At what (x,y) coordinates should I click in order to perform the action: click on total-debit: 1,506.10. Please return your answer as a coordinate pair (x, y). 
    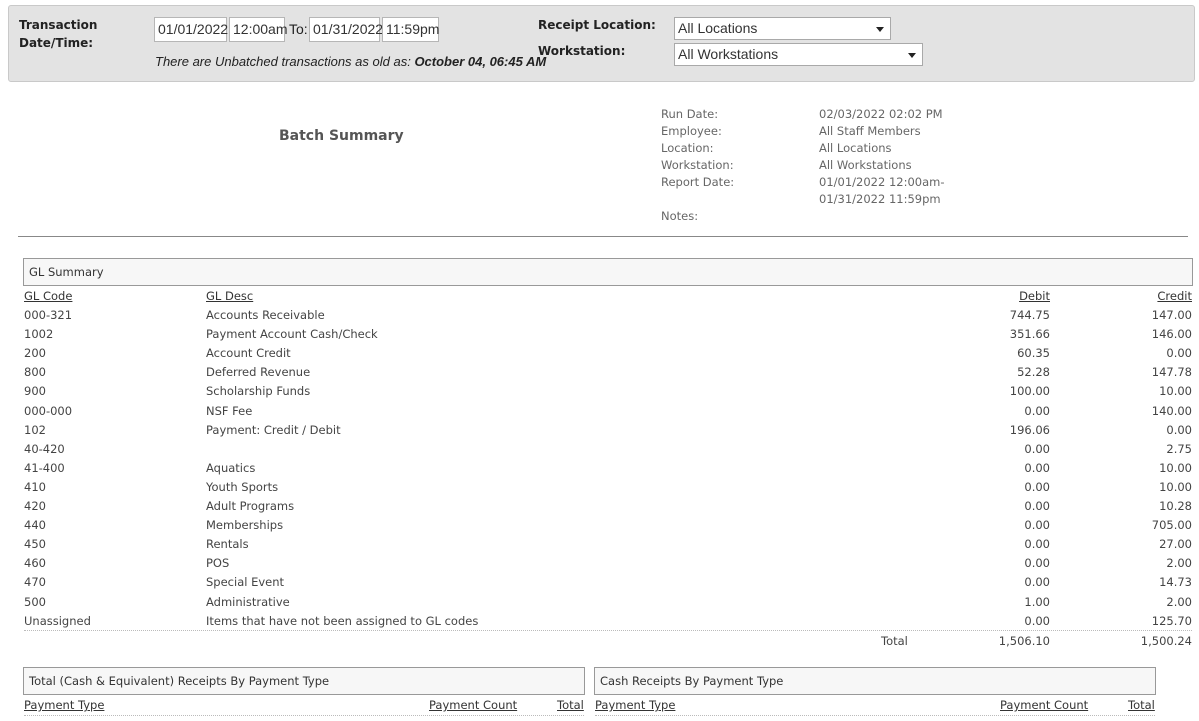
    Looking at the image, I should click on (1024, 641).